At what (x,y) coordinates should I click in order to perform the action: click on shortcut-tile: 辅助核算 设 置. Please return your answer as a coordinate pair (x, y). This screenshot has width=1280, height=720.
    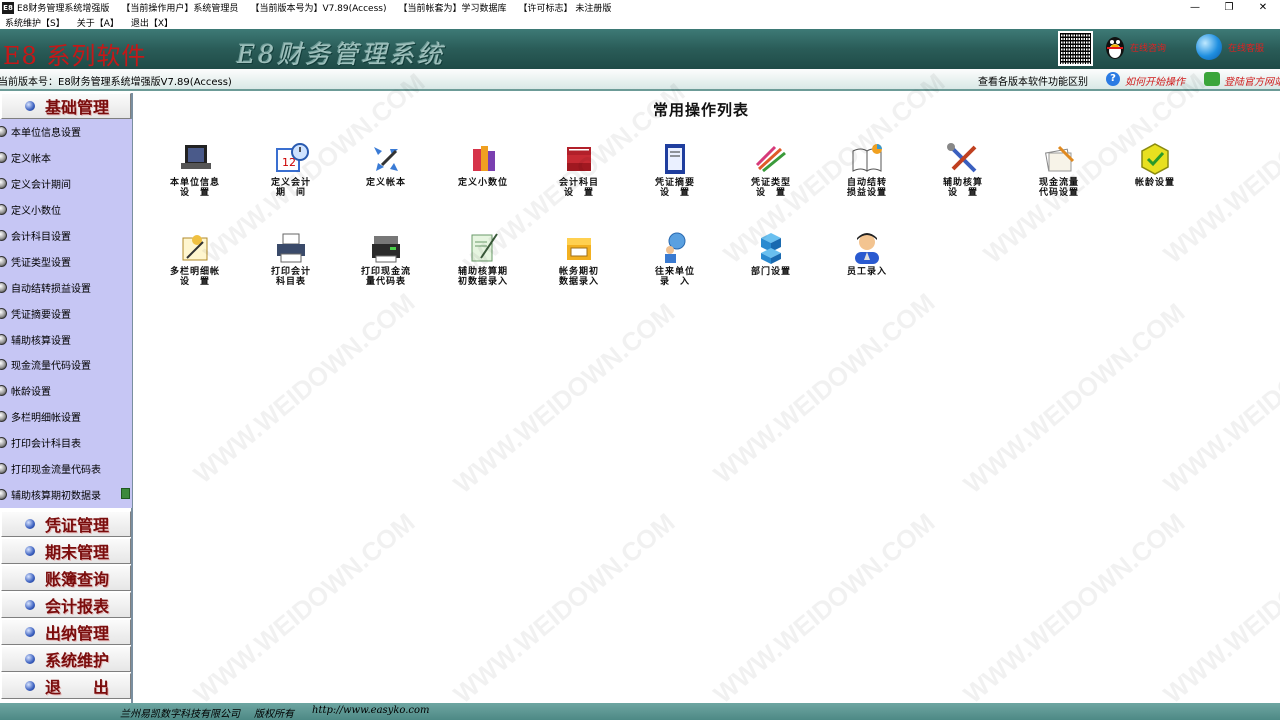
    Looking at the image, I should click on (963, 169).